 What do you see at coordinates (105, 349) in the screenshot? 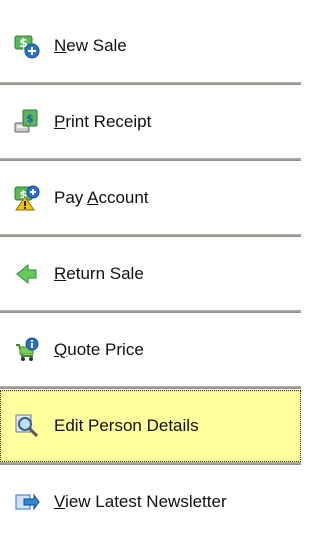
I see `label-quote-price: uote Price` at bounding box center [105, 349].